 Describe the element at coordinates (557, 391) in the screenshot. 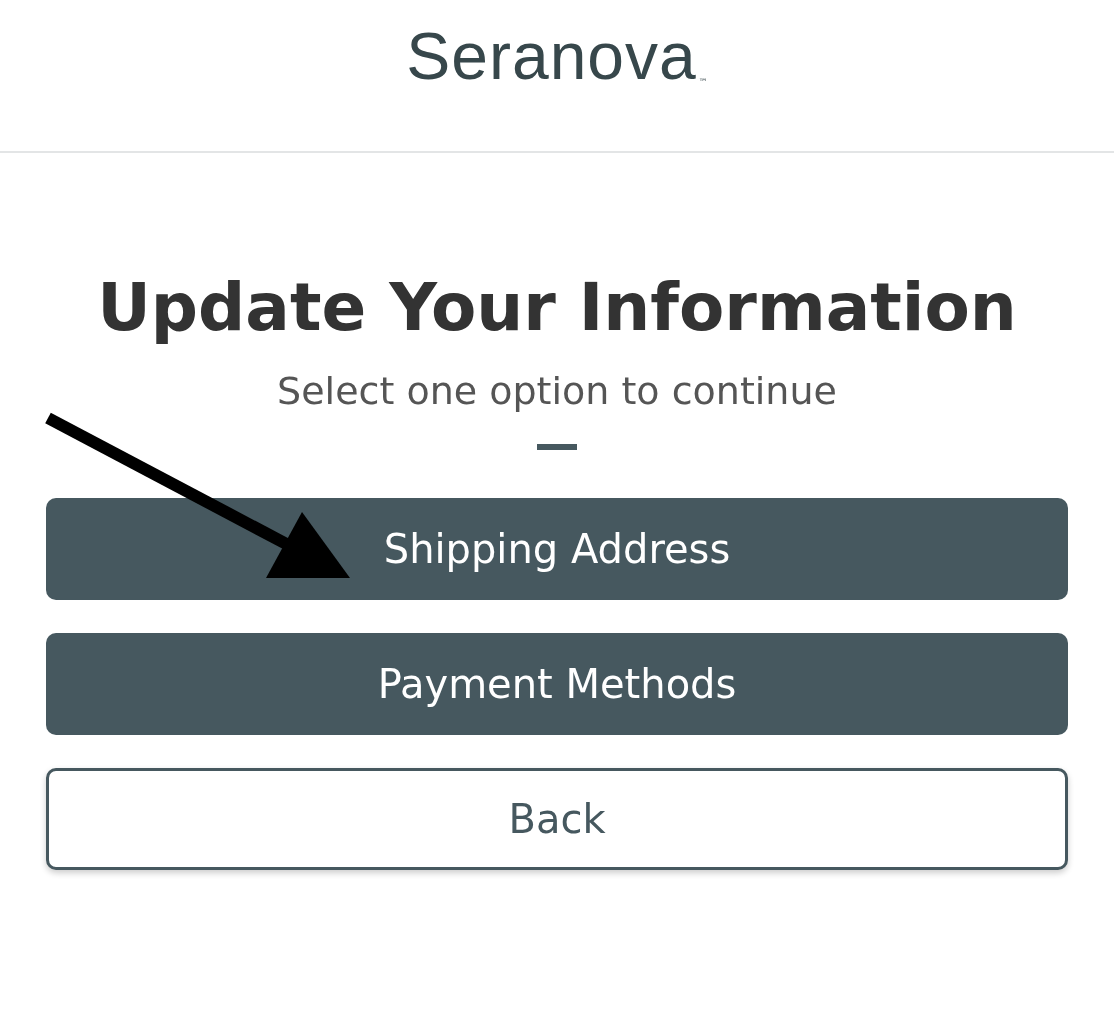

I see `page-subtitle: Select one option to continue` at that location.